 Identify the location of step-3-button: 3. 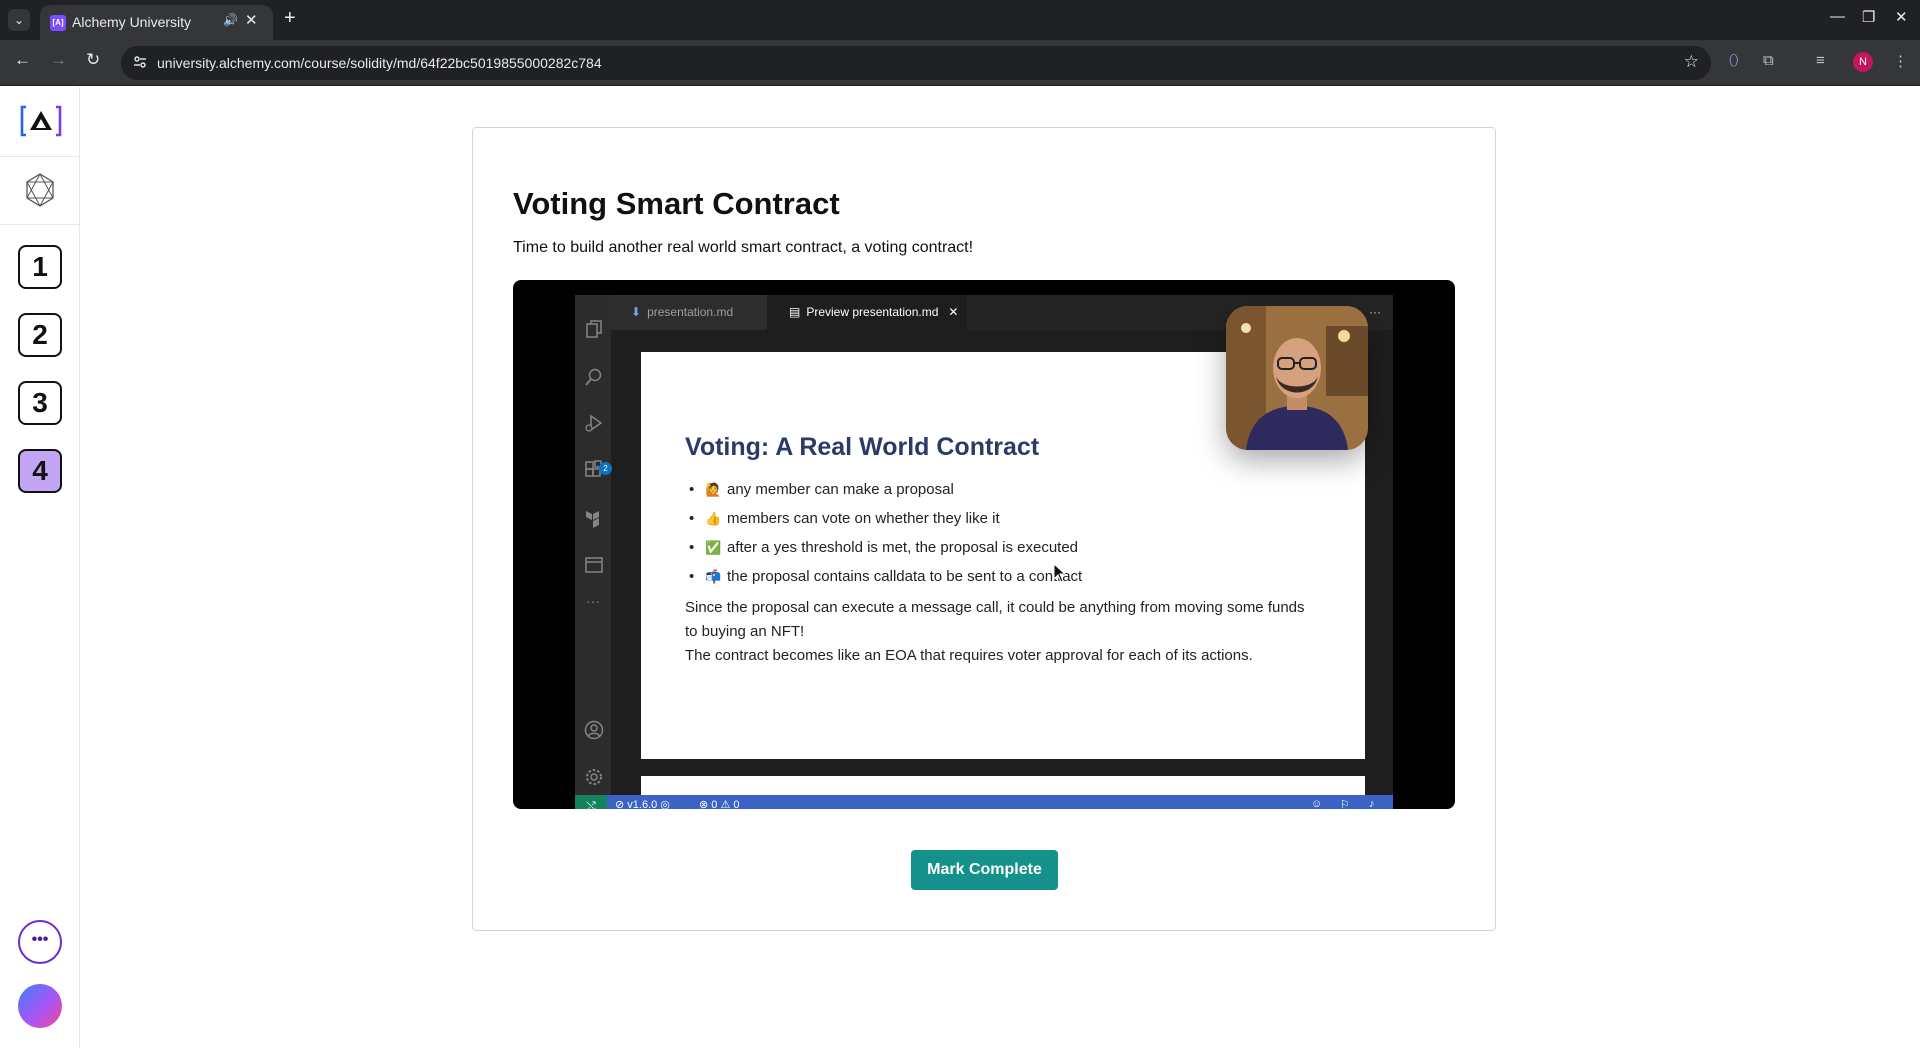
(40, 403).